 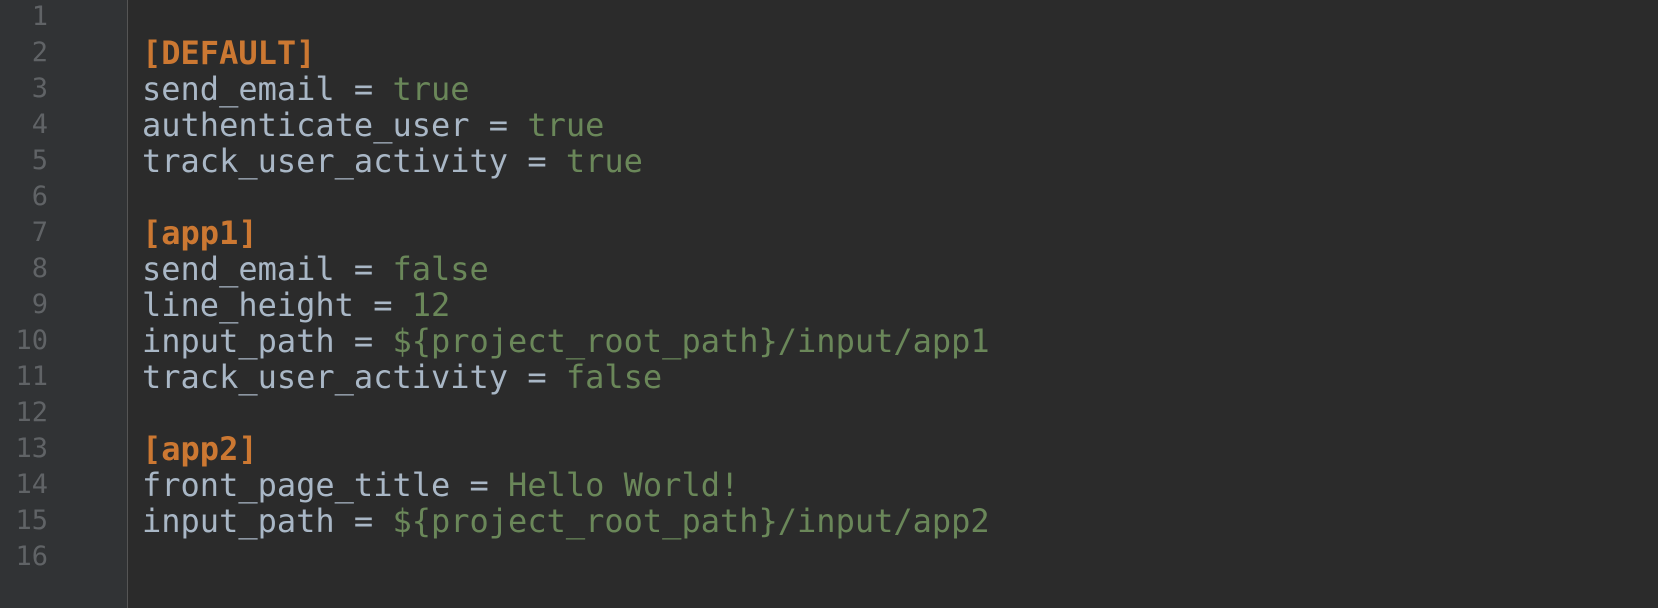 What do you see at coordinates (39, 196) in the screenshot?
I see `line-number: 6` at bounding box center [39, 196].